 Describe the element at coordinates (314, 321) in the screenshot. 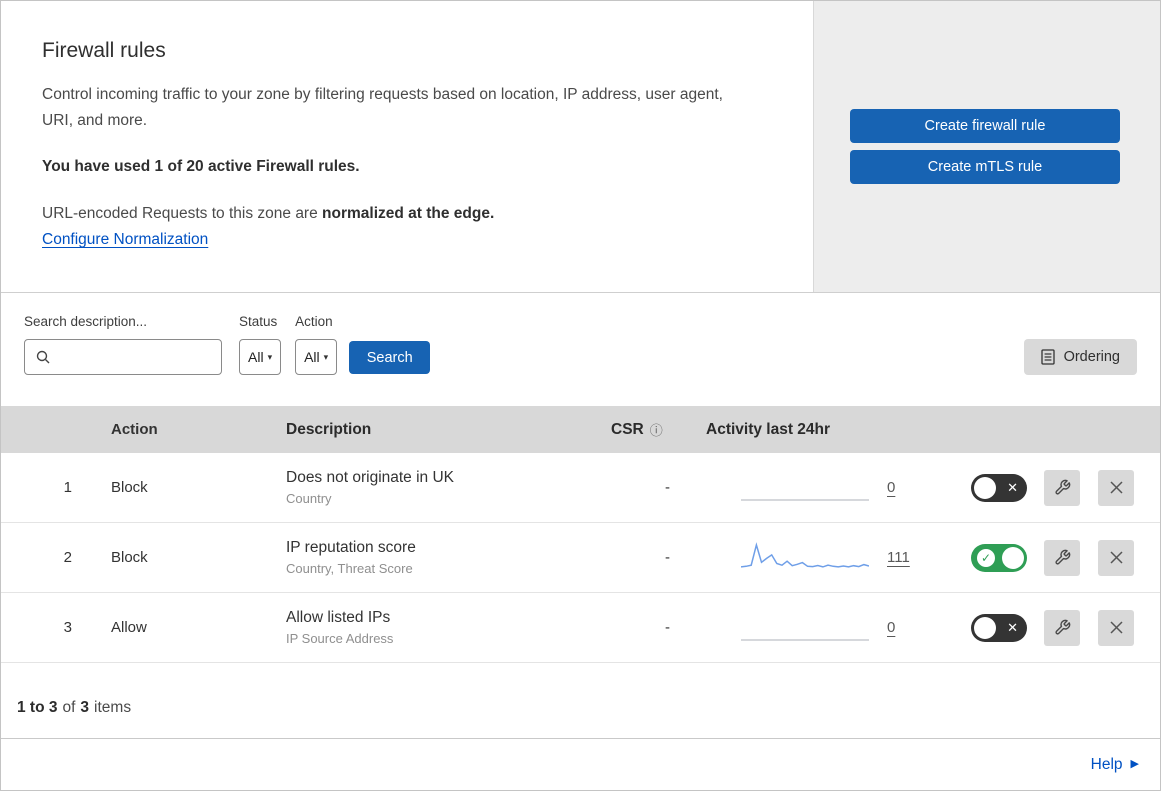

I see `action-label: Action` at that location.